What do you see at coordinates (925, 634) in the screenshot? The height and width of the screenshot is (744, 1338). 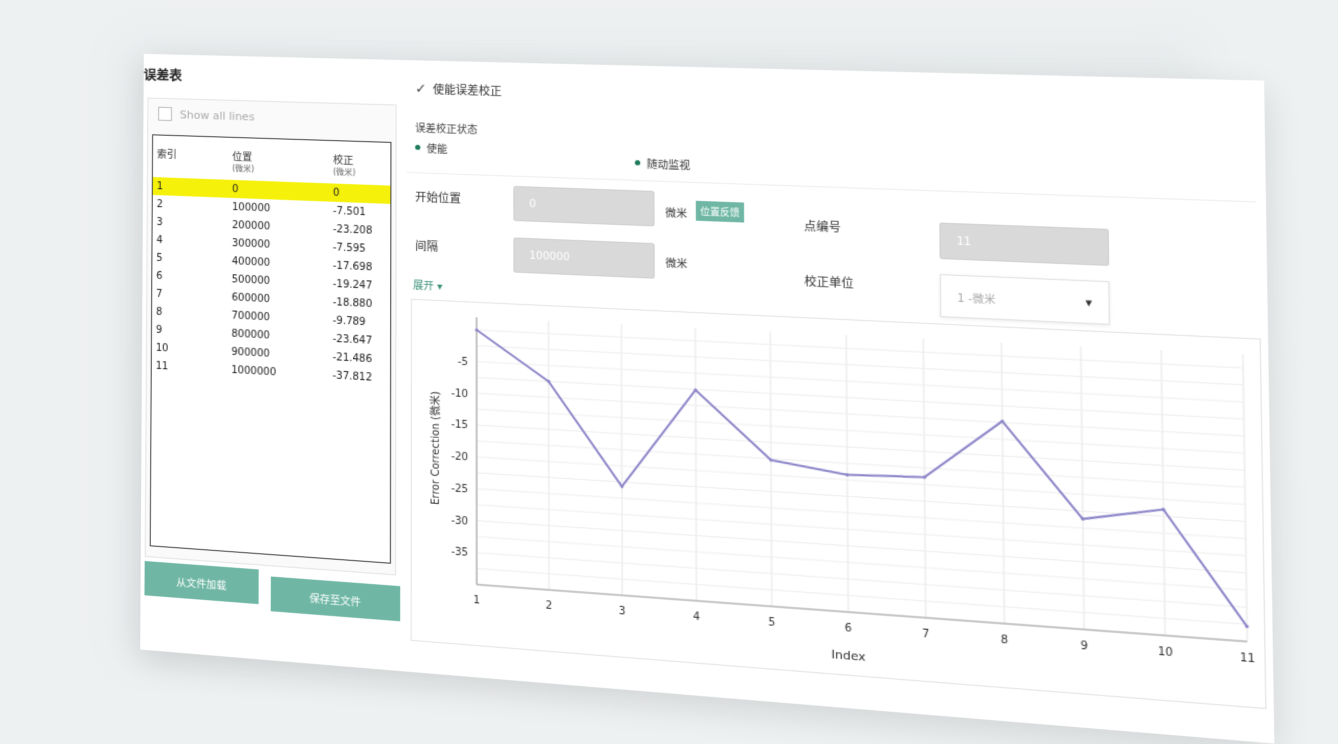 I see `x-tick-label: 7` at bounding box center [925, 634].